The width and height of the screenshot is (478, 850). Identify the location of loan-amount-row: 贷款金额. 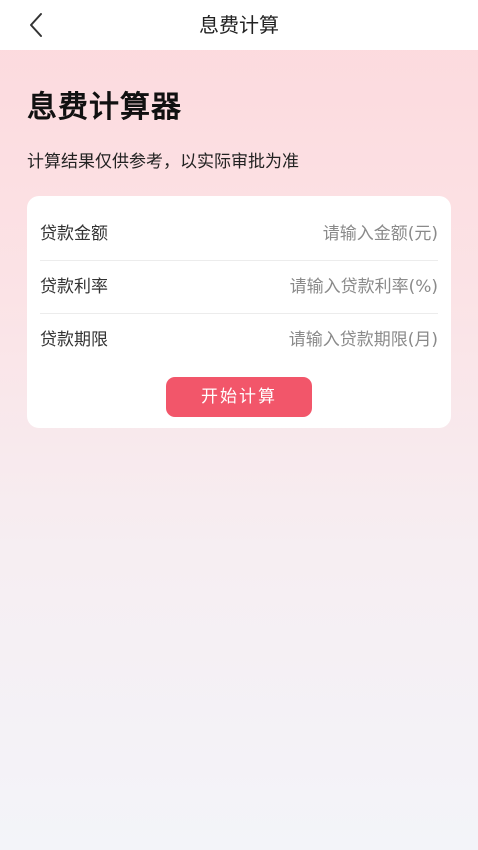
(239, 234).